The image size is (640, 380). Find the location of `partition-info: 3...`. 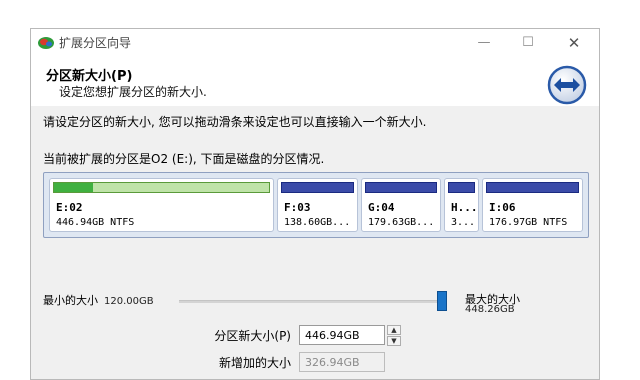

partition-info: 3... is located at coordinates (463, 222).